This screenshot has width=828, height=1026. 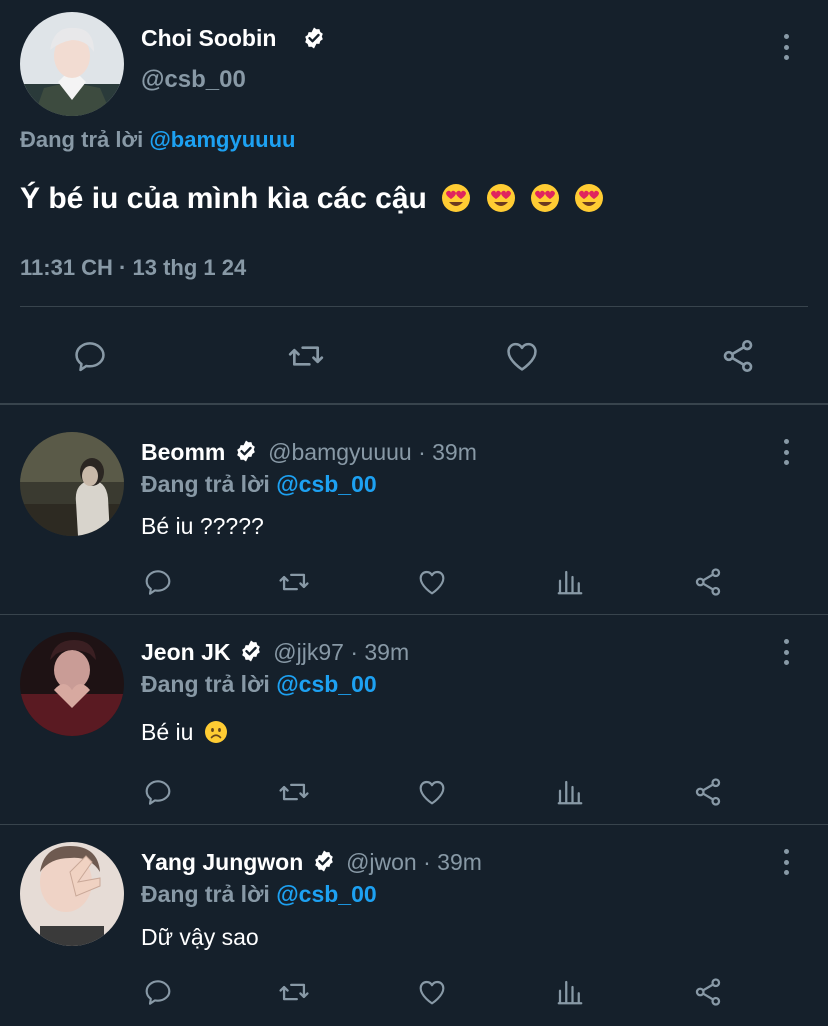 What do you see at coordinates (216, 732) in the screenshot?
I see `frowning-face-emoji` at bounding box center [216, 732].